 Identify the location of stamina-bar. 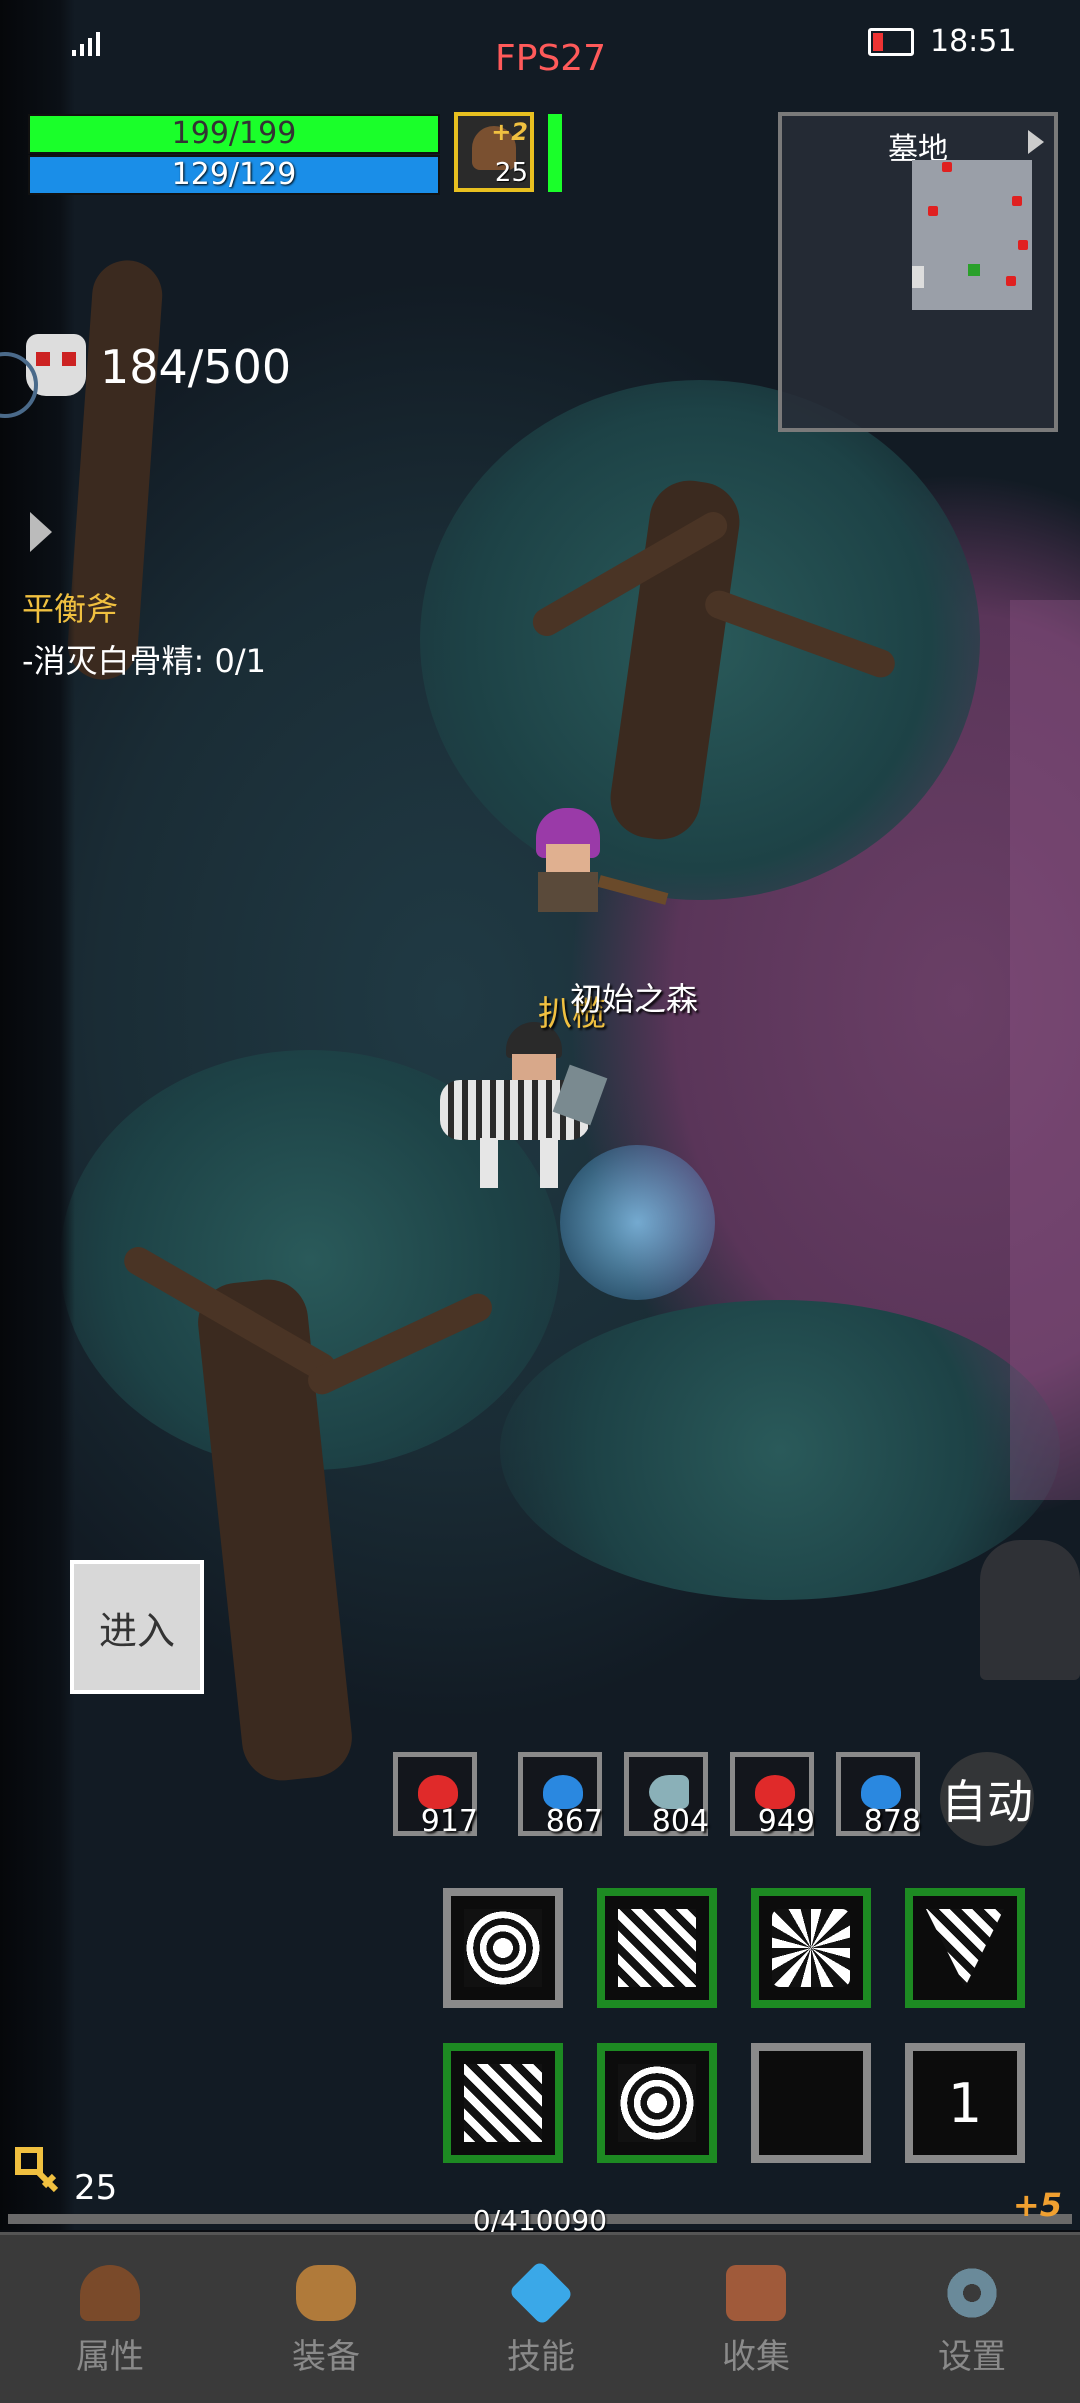
(555, 153).